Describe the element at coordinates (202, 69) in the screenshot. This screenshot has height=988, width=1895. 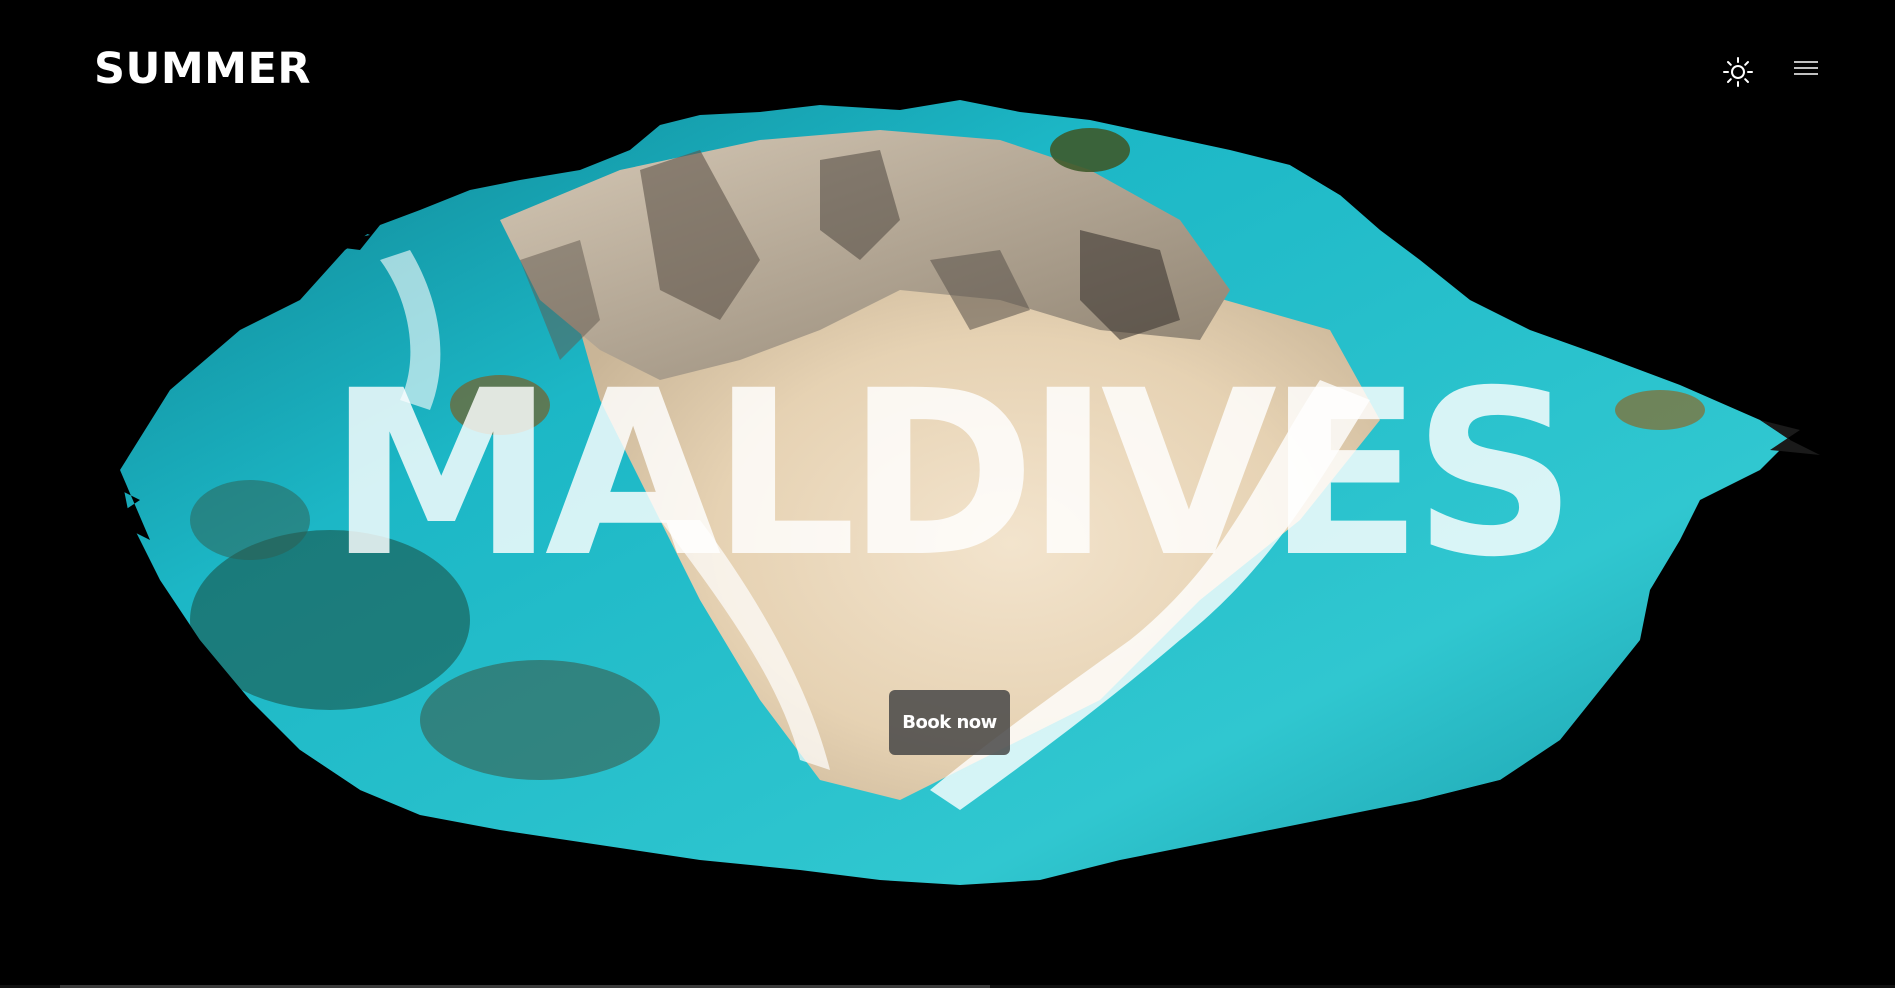
I see `site-logo: SUMMER` at that location.